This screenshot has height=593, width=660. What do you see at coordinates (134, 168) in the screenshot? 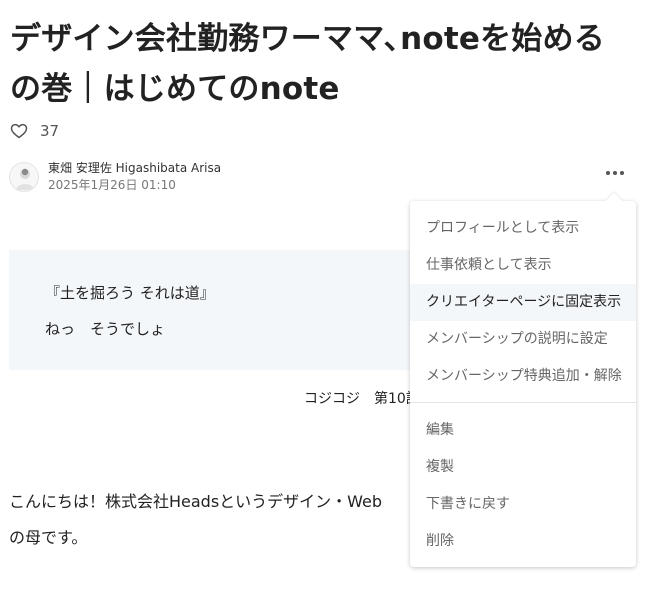
I see `author-name: 東畑 安理佐 Higashibata Arisa` at bounding box center [134, 168].